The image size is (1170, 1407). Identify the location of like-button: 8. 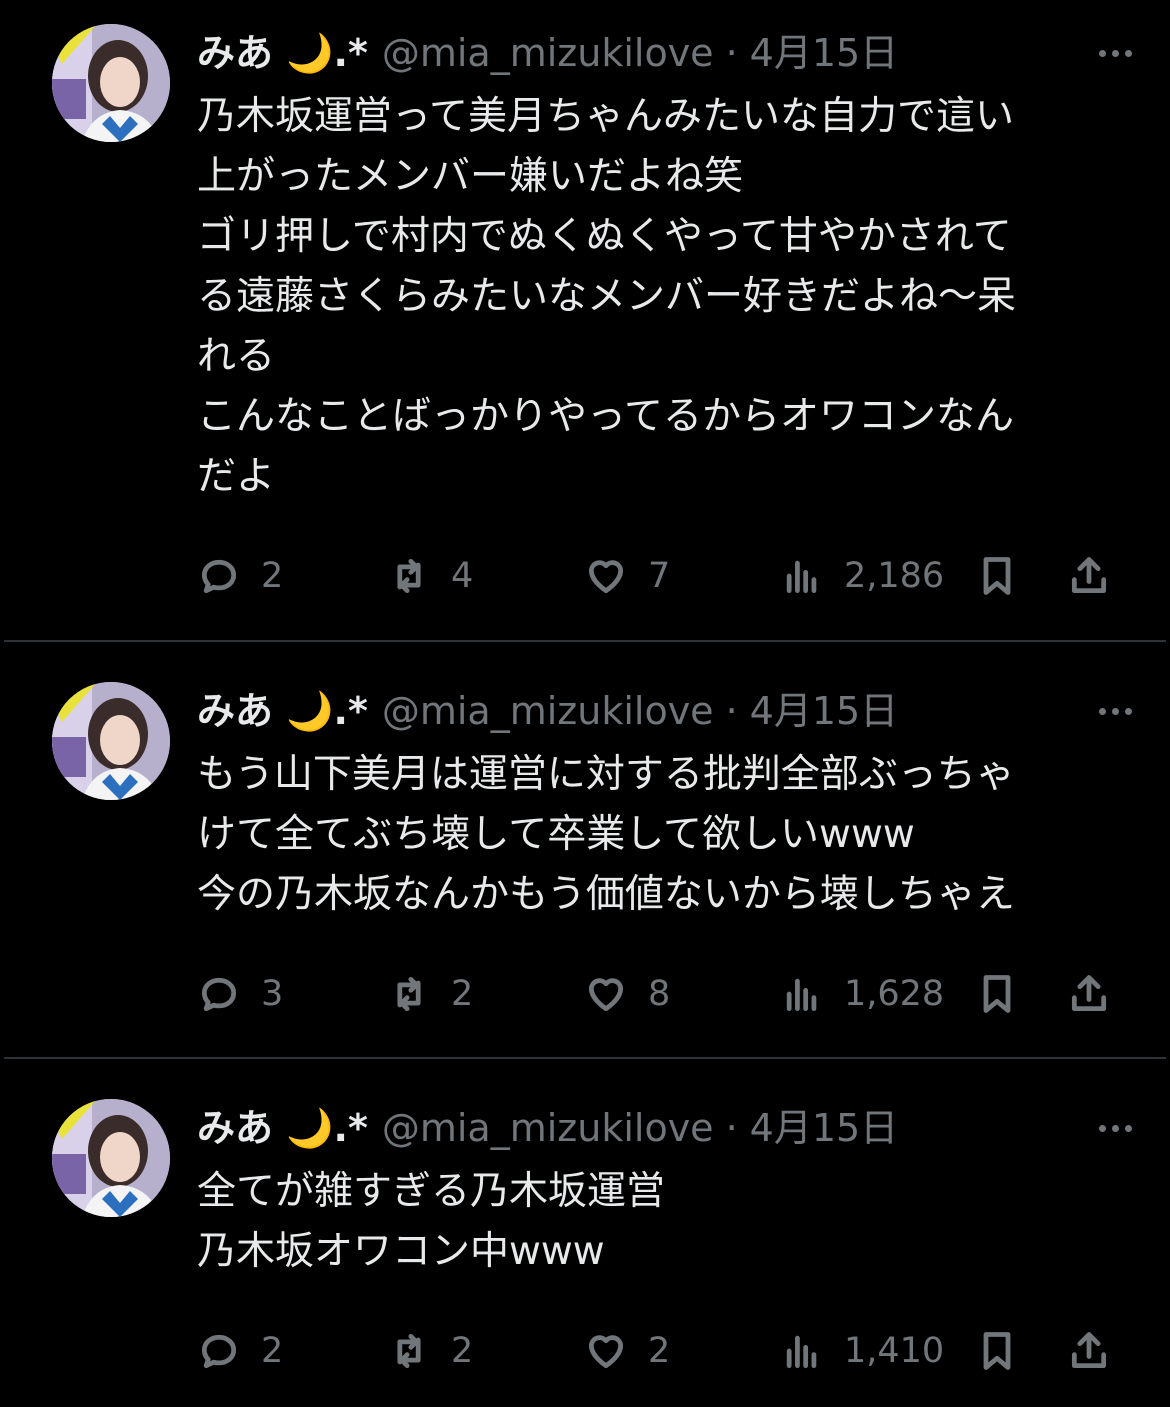
(627, 994).